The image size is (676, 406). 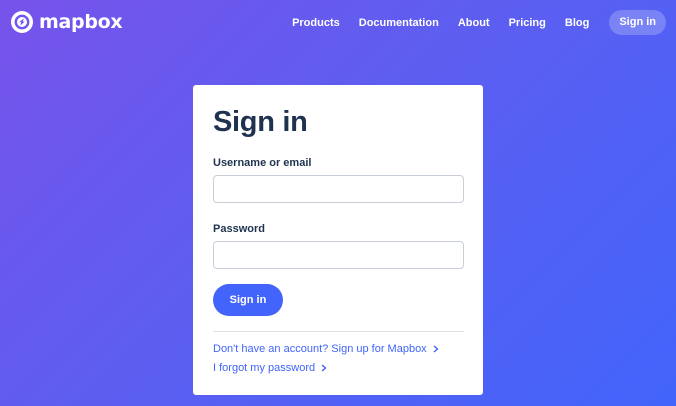 I want to click on nav-signin-button: Sign in, so click(x=637, y=22).